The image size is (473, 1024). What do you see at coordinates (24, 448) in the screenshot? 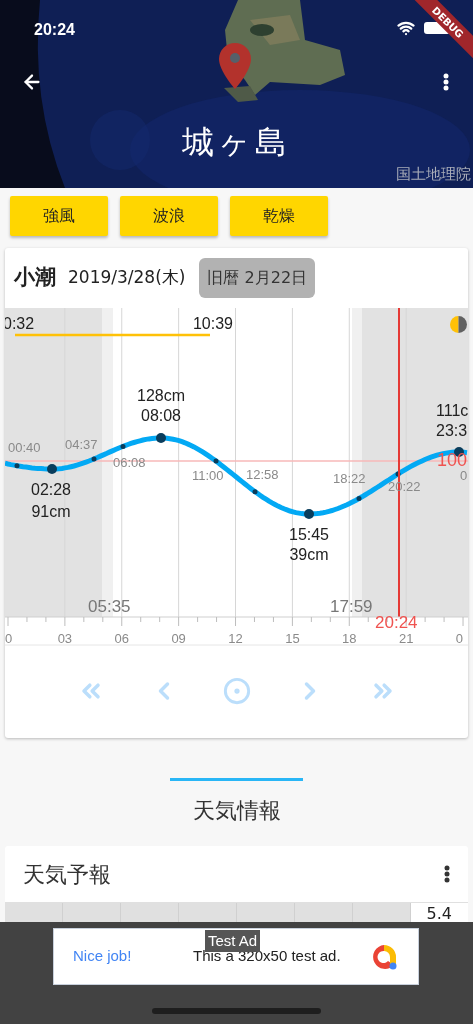
I see `chart-label: 00:40` at bounding box center [24, 448].